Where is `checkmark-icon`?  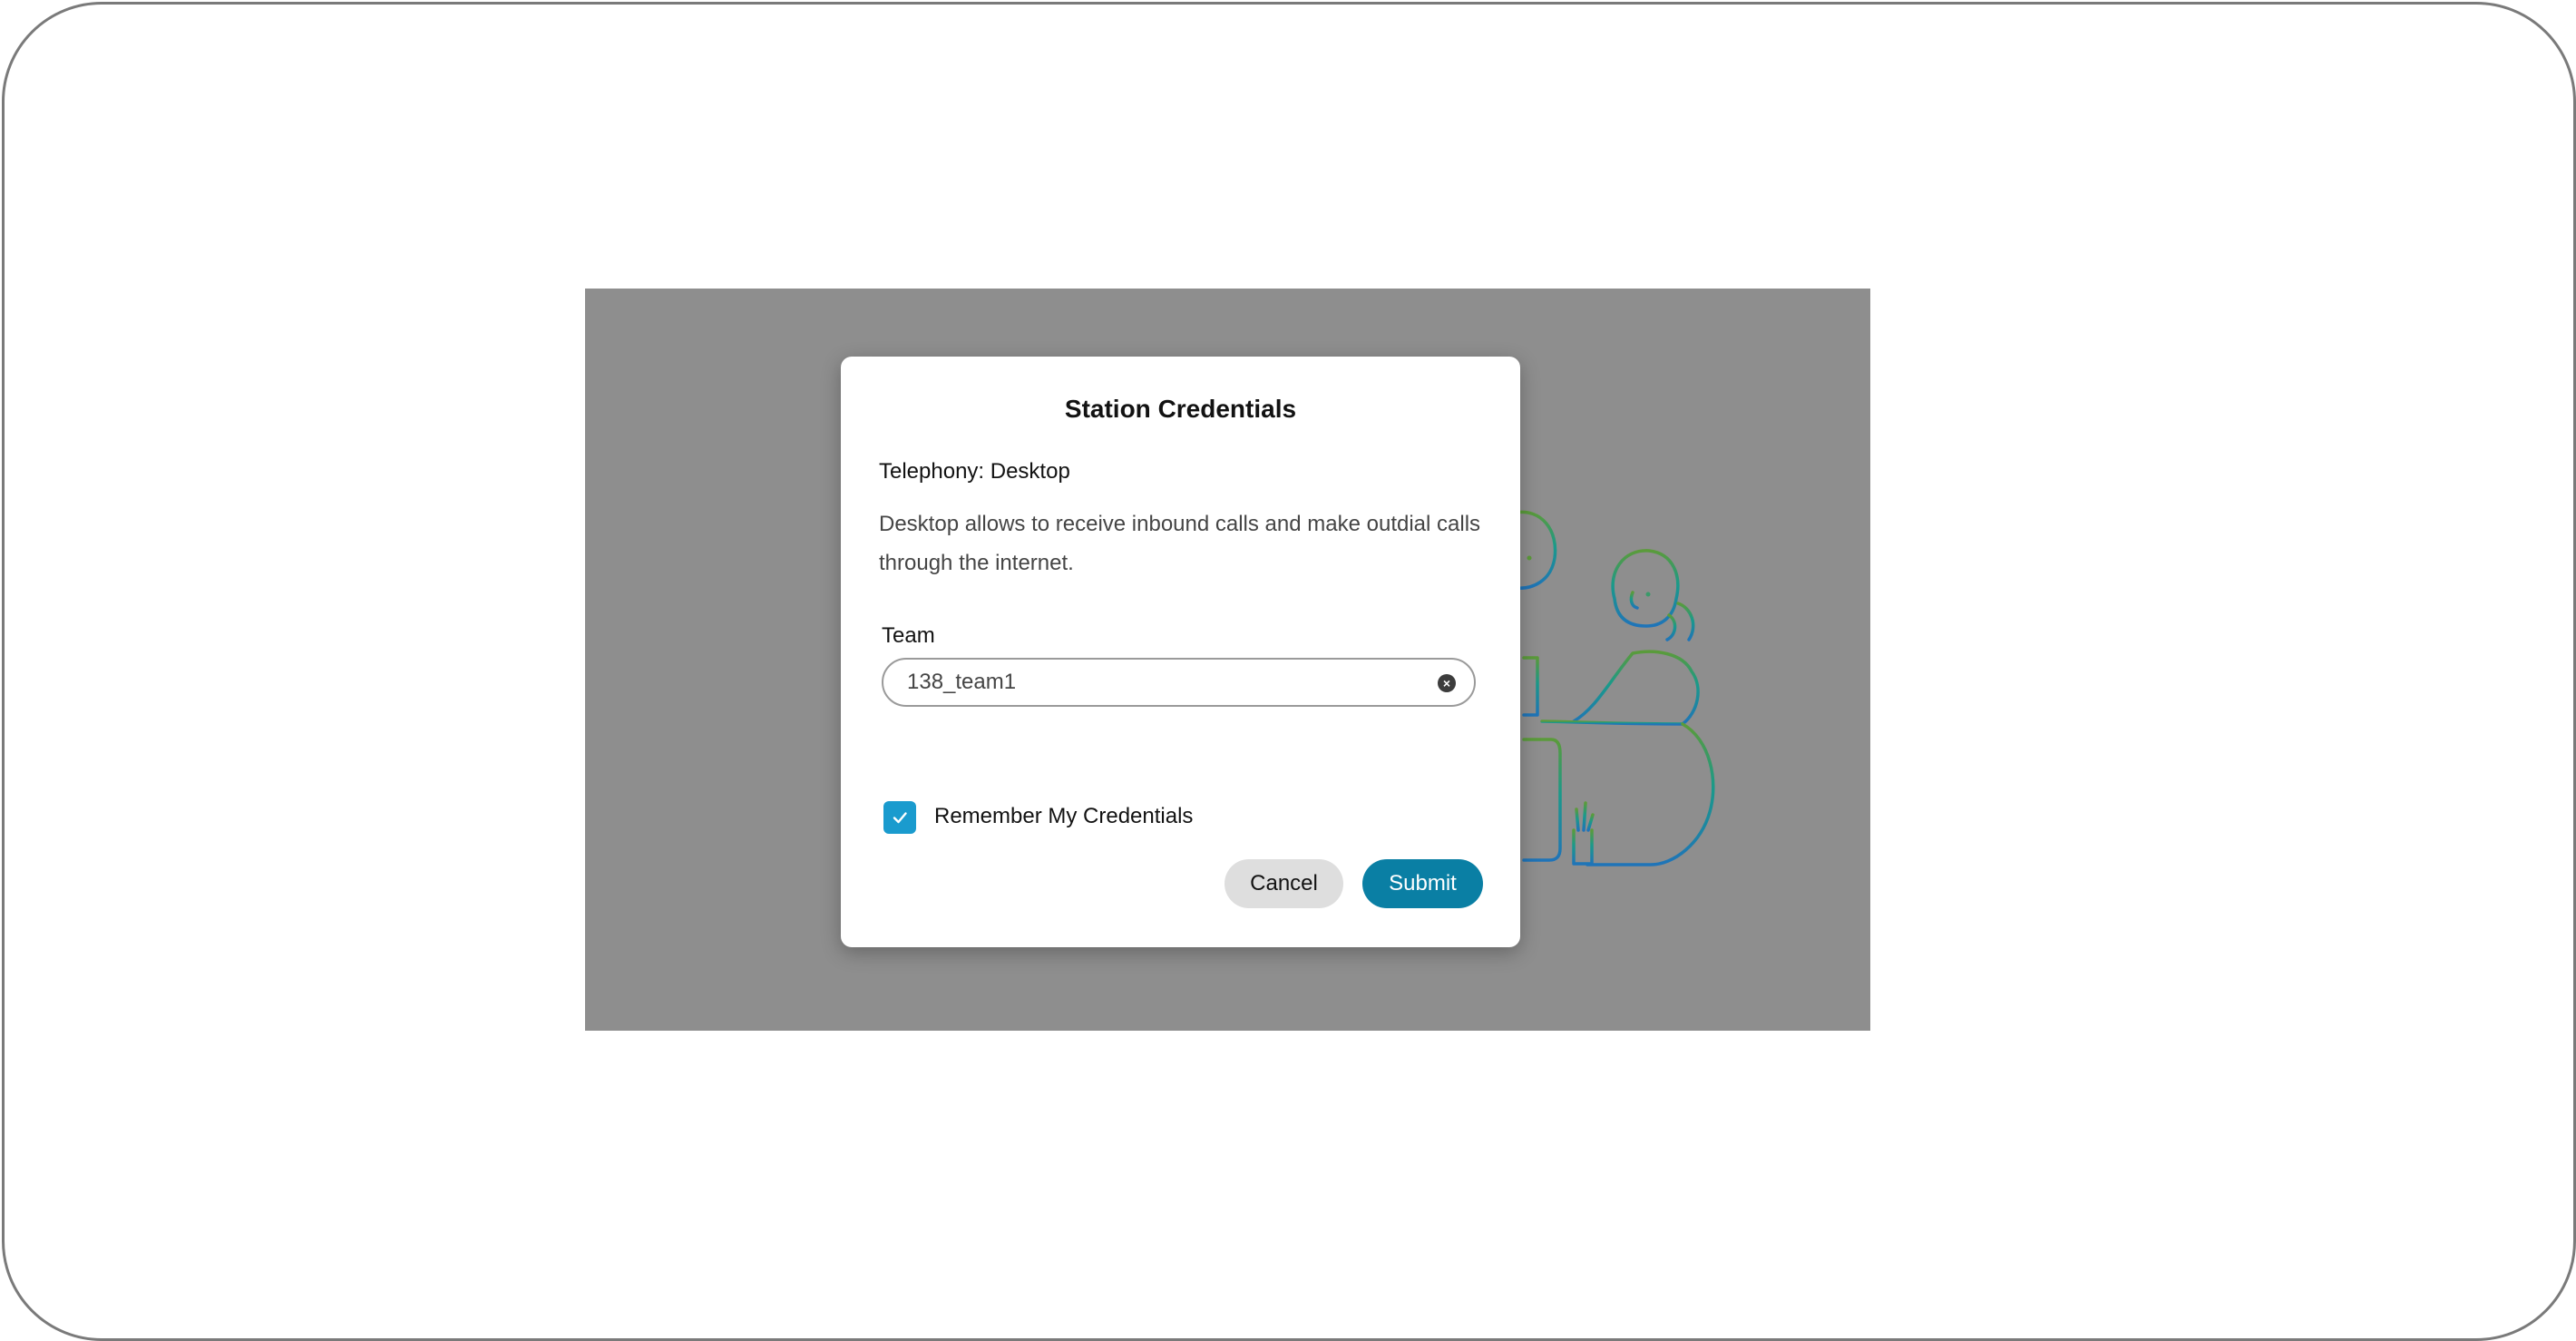 checkmark-icon is located at coordinates (900, 818).